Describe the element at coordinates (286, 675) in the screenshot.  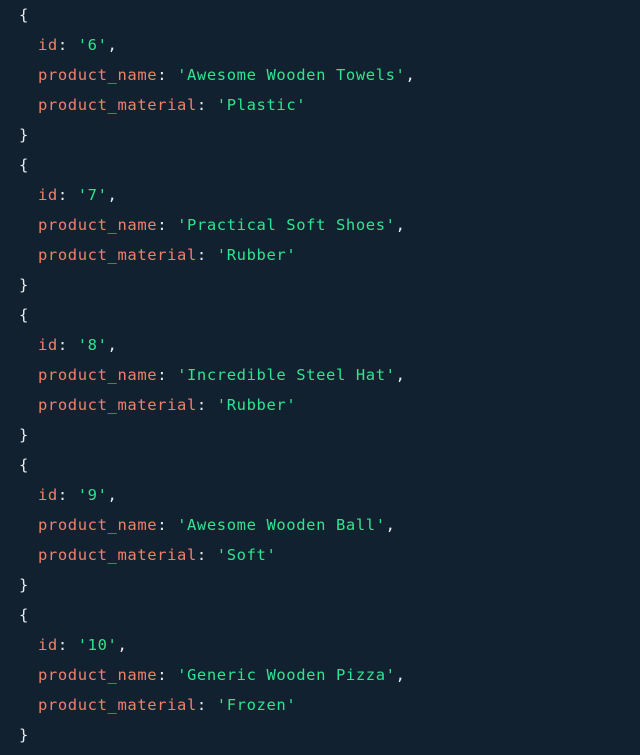
I see `field-value: 'Generic Wooden Pizza'` at that location.